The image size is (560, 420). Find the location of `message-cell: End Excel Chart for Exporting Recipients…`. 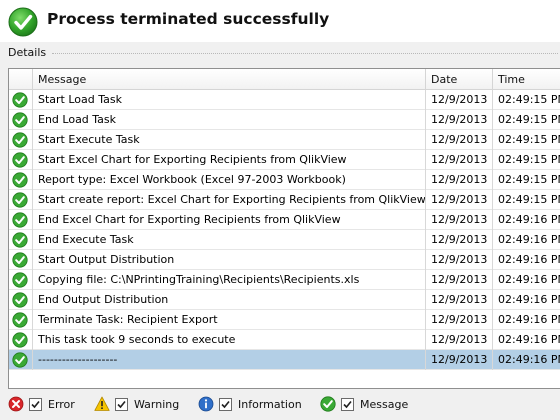

message-cell: End Excel Chart for Exporting Recipients… is located at coordinates (229, 220).